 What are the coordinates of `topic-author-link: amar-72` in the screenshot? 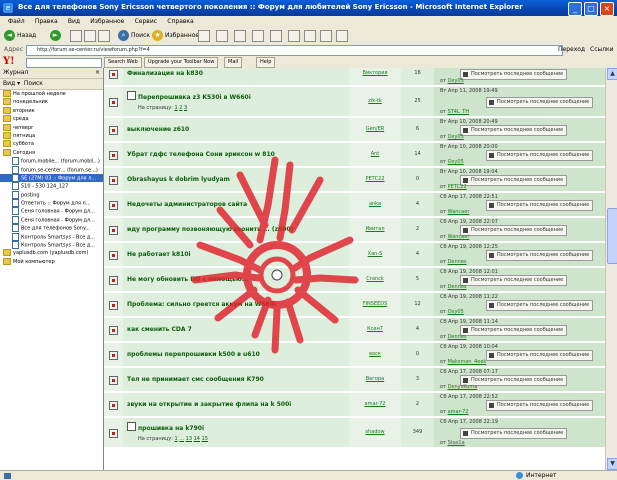 It's located at (375, 404).